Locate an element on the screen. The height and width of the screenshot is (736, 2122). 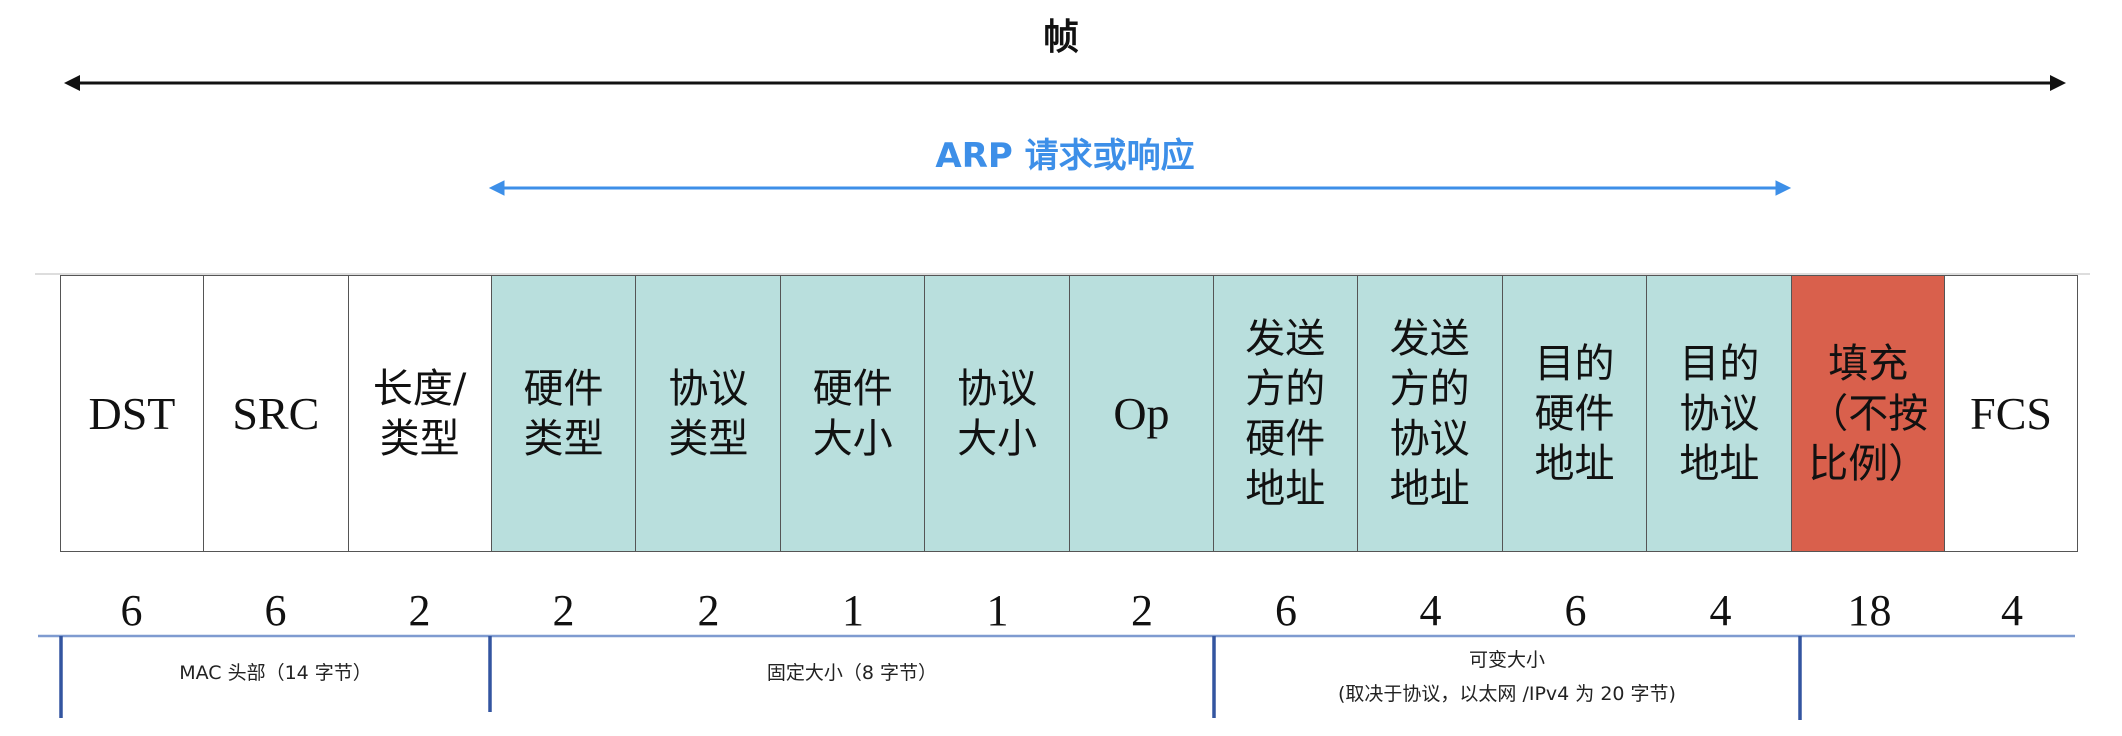
field-cell: 目的 硬件 地址 is located at coordinates (1575, 413).